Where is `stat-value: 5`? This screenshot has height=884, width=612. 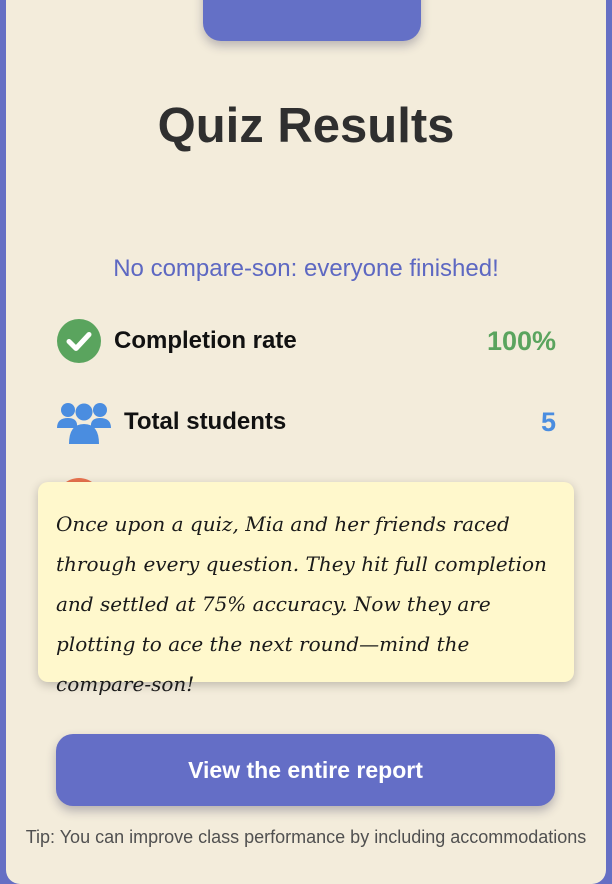 stat-value: 5 is located at coordinates (548, 421).